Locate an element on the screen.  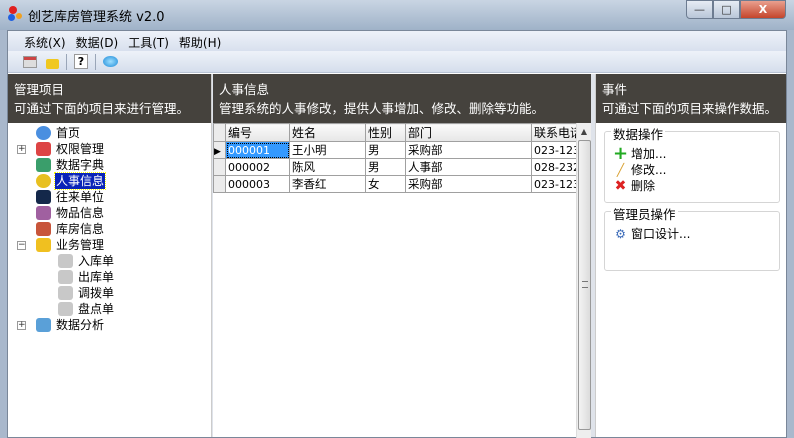
tree-node: 首页 is located at coordinates (109, 133).